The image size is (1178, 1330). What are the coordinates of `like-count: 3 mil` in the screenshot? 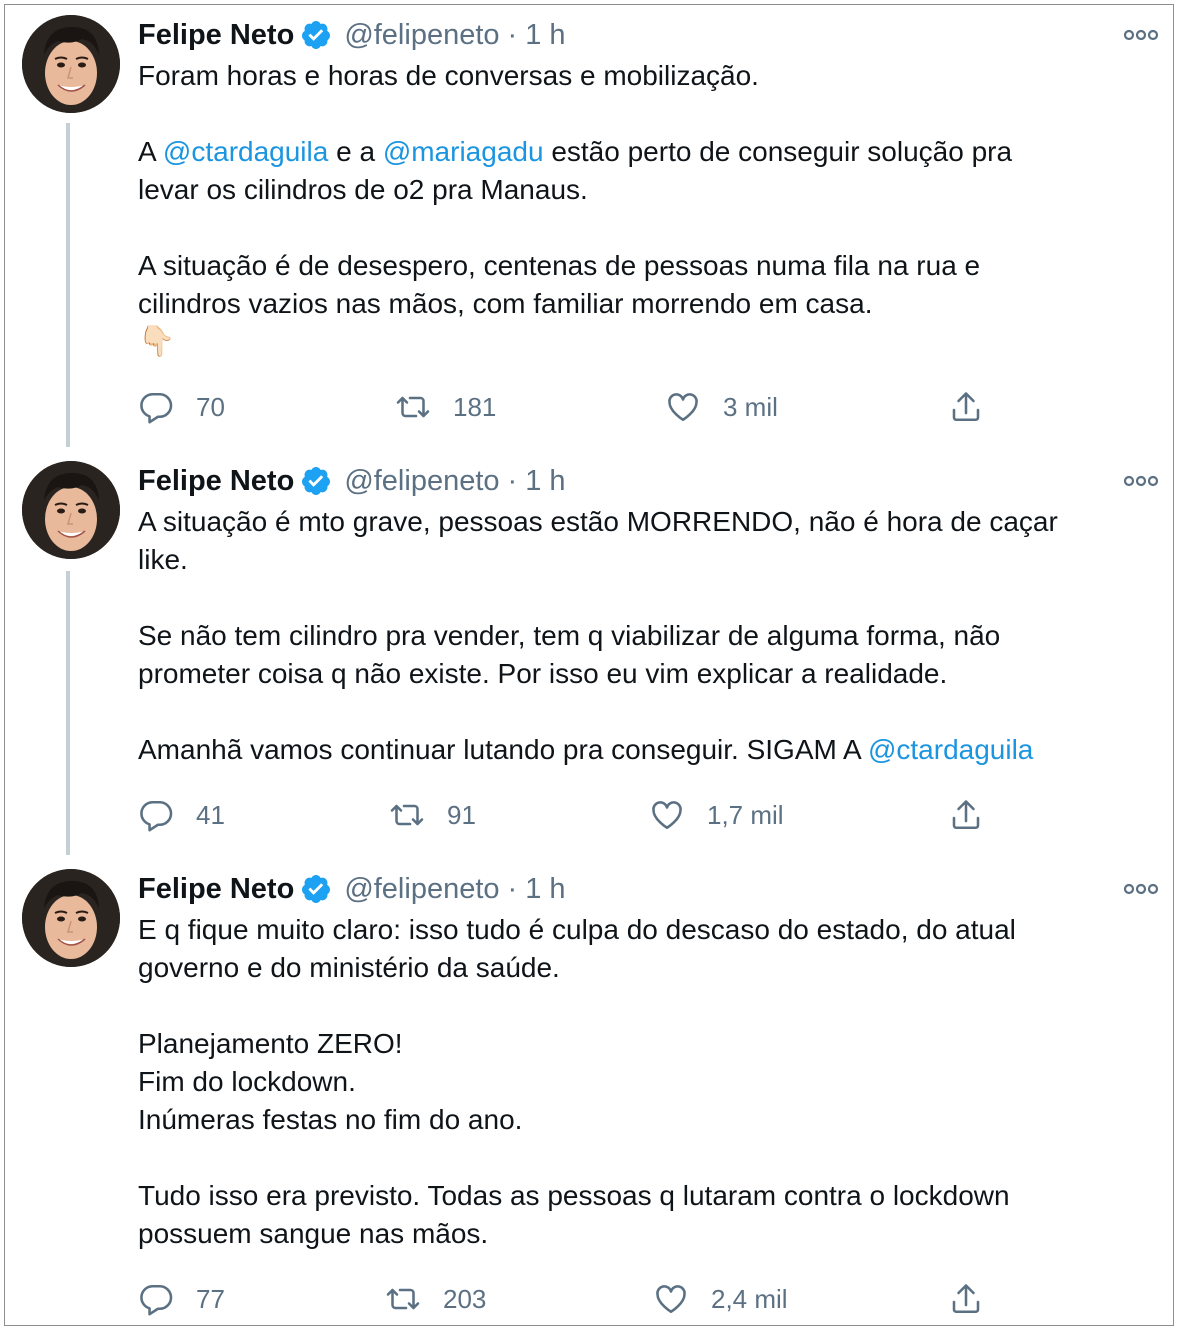 It's located at (750, 406).